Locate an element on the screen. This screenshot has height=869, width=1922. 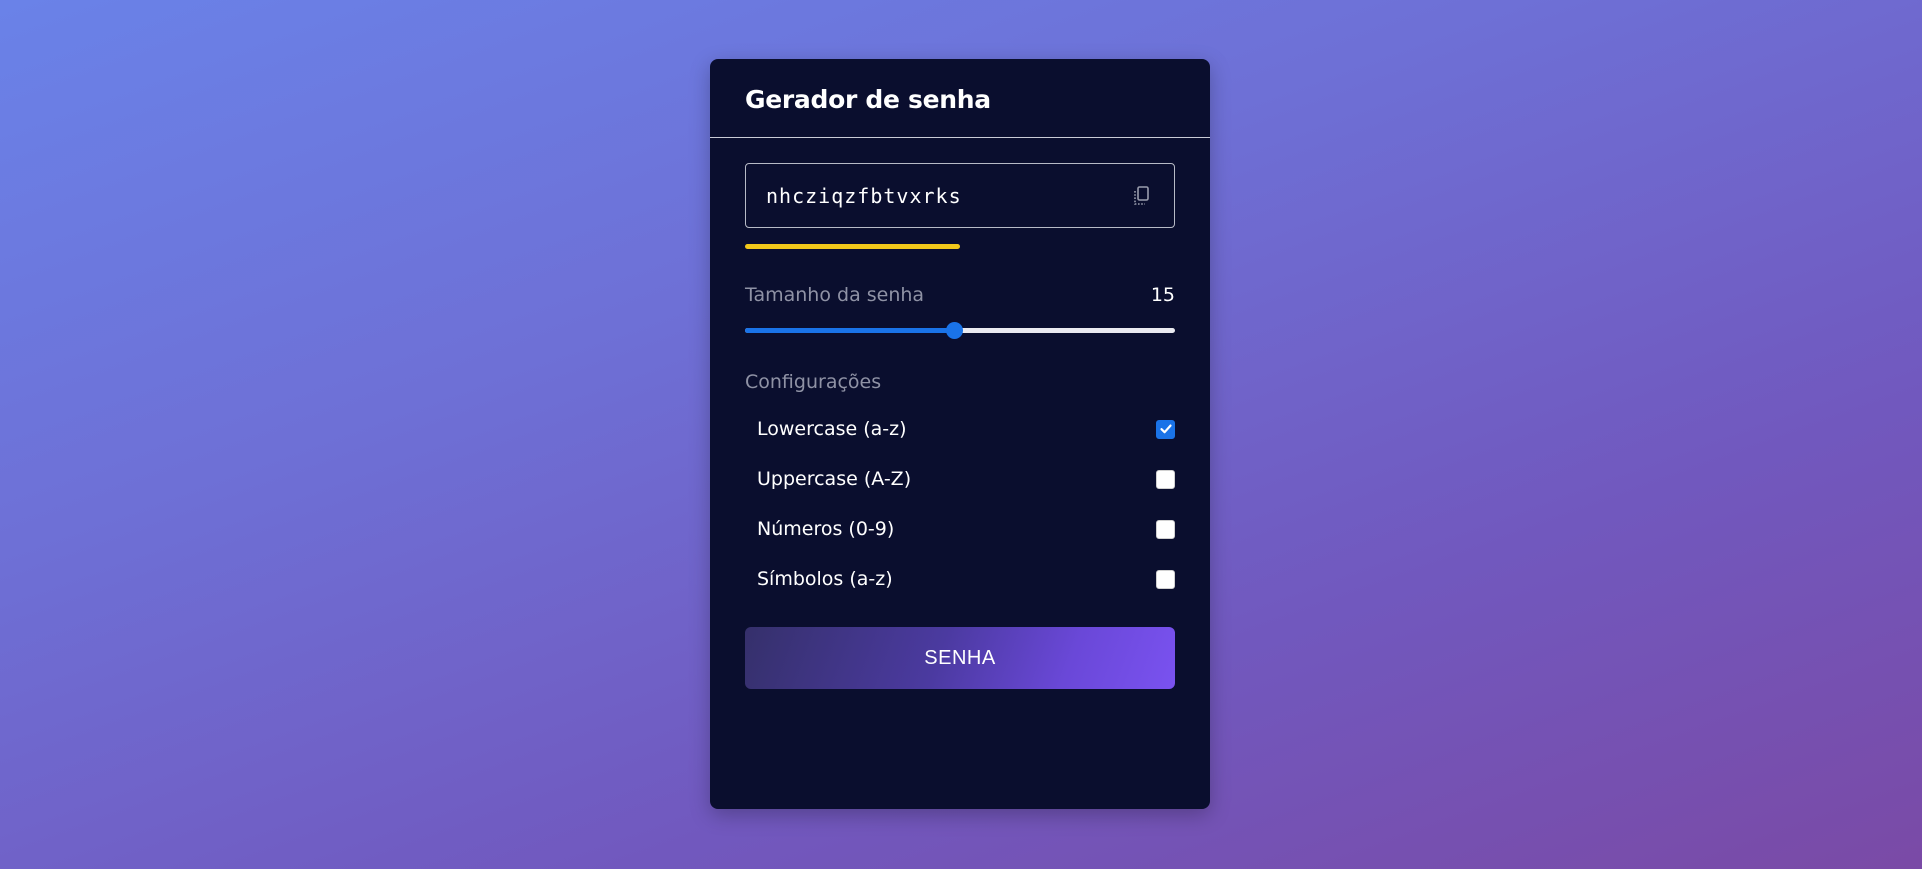
length-slider is located at coordinates (960, 330).